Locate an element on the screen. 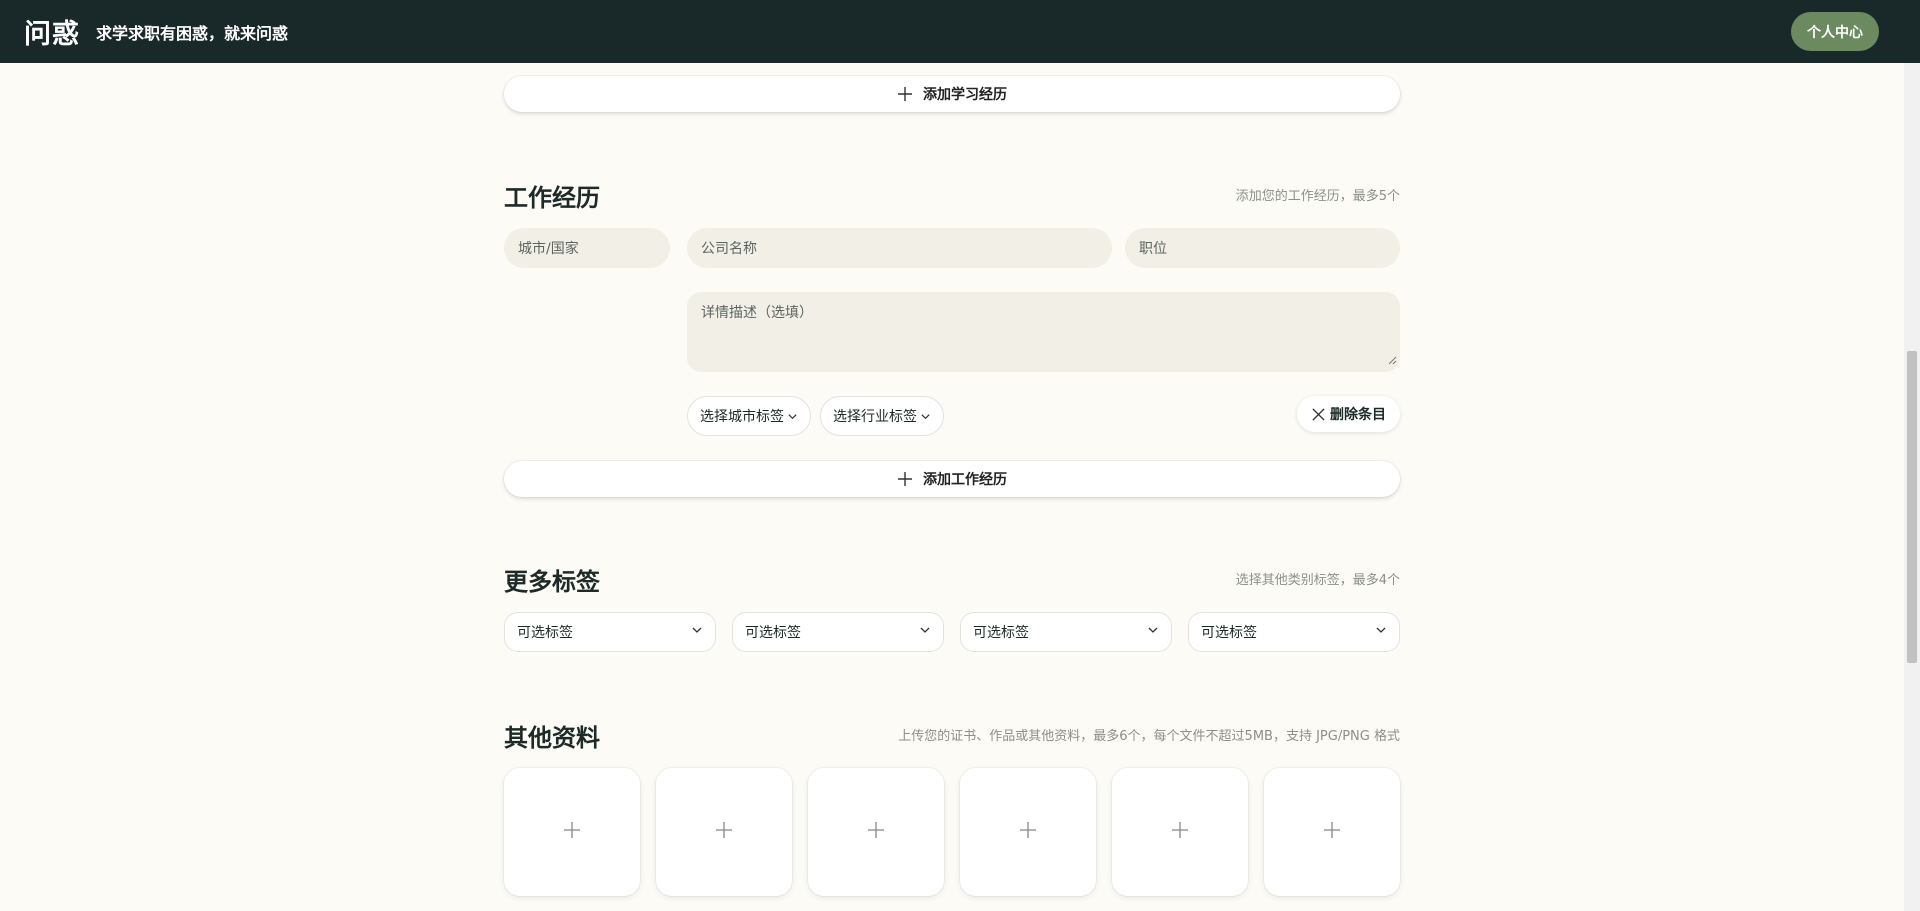 This screenshot has height=911, width=1920. profile-center-button: 个人中心 is located at coordinates (1835, 31).